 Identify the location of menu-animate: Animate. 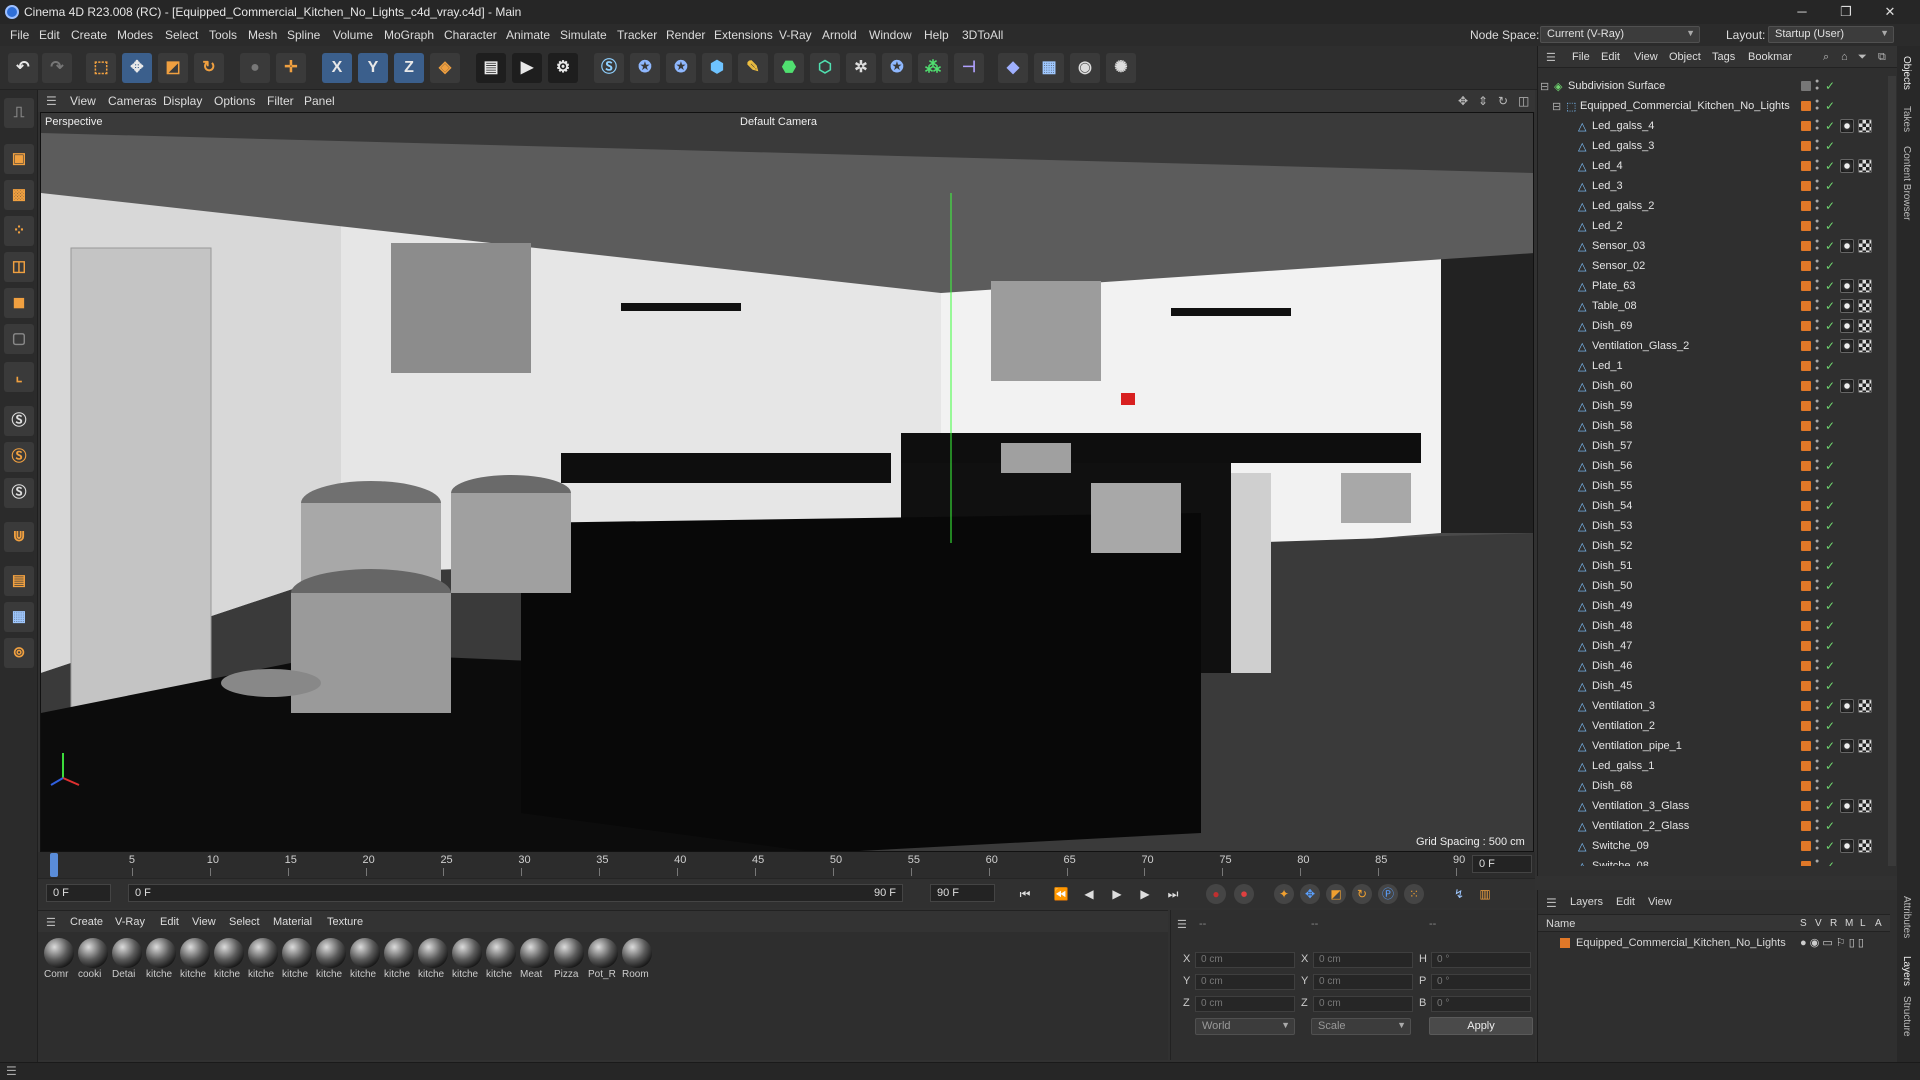
(528, 35).